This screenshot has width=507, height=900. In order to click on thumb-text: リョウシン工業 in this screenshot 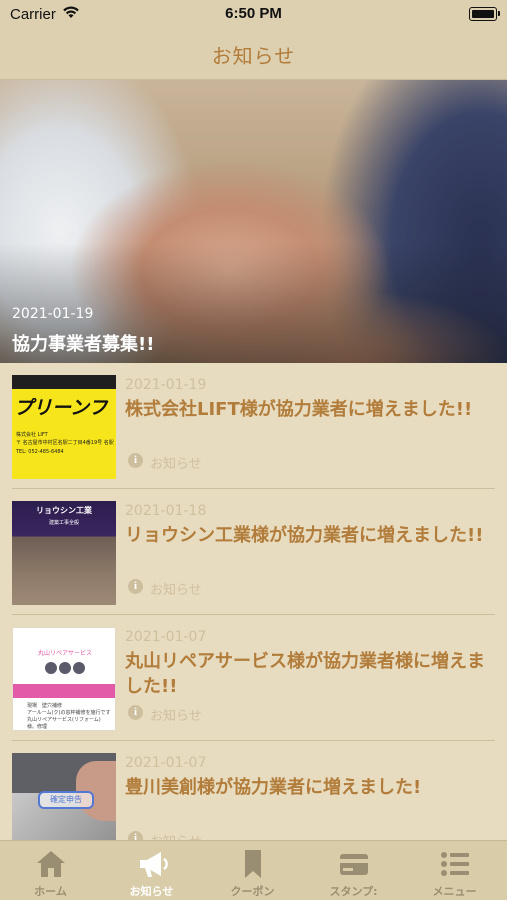, I will do `click(64, 510)`.